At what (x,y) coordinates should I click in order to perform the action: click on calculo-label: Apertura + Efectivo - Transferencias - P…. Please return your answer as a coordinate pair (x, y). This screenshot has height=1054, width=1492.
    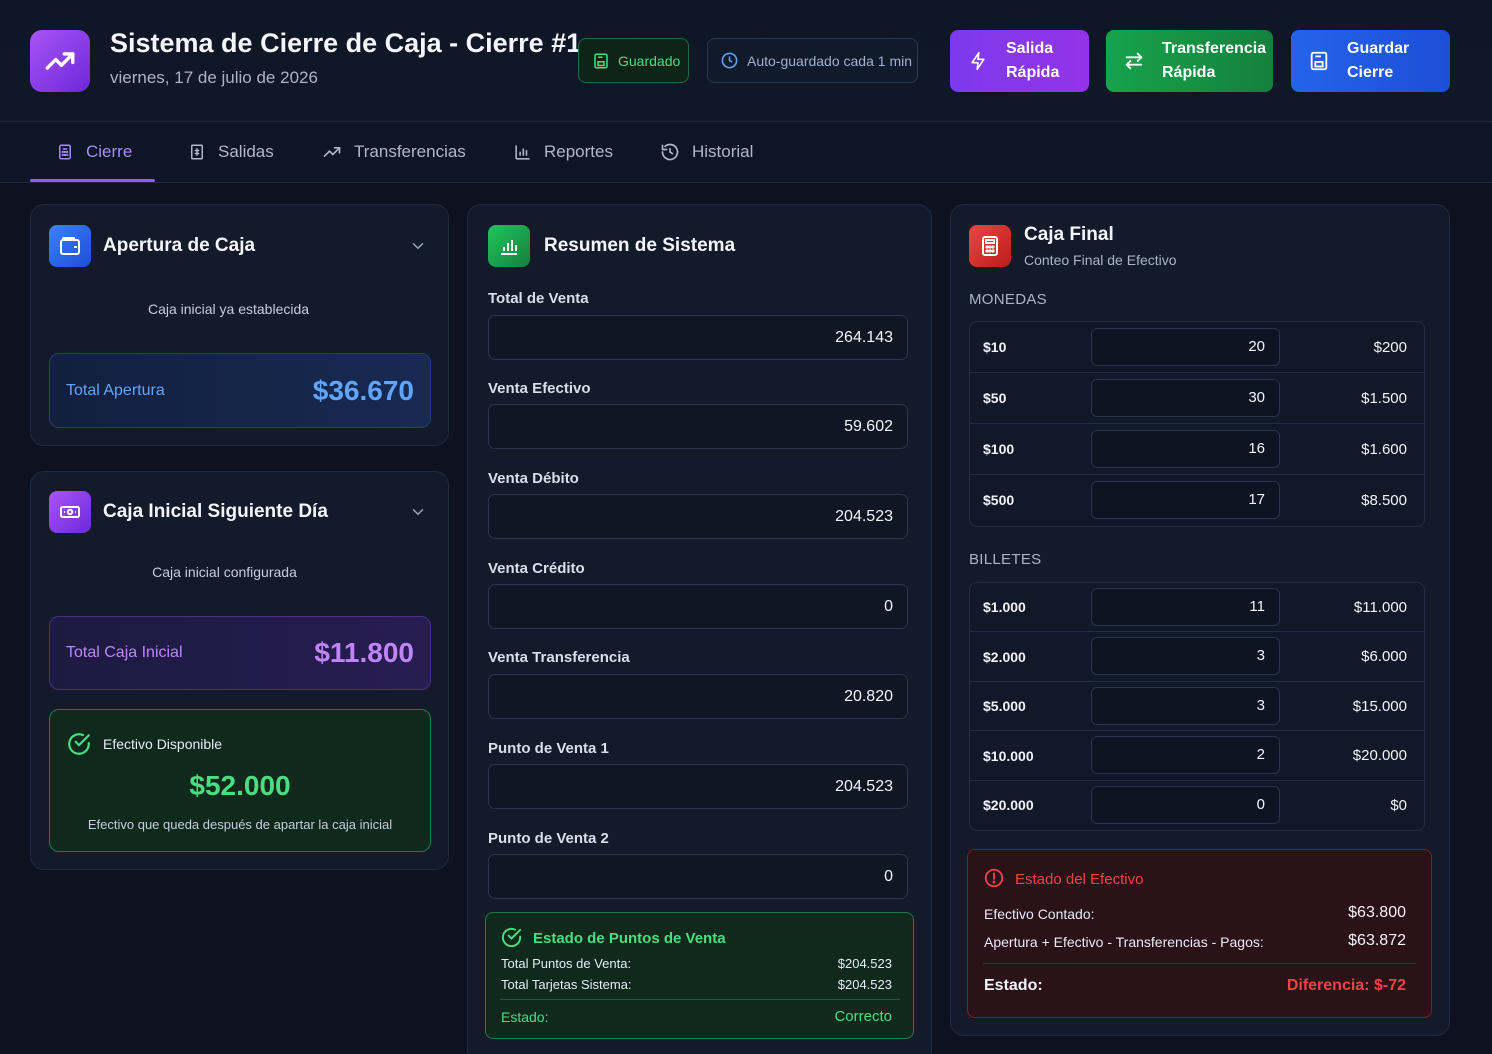
    Looking at the image, I should click on (1124, 942).